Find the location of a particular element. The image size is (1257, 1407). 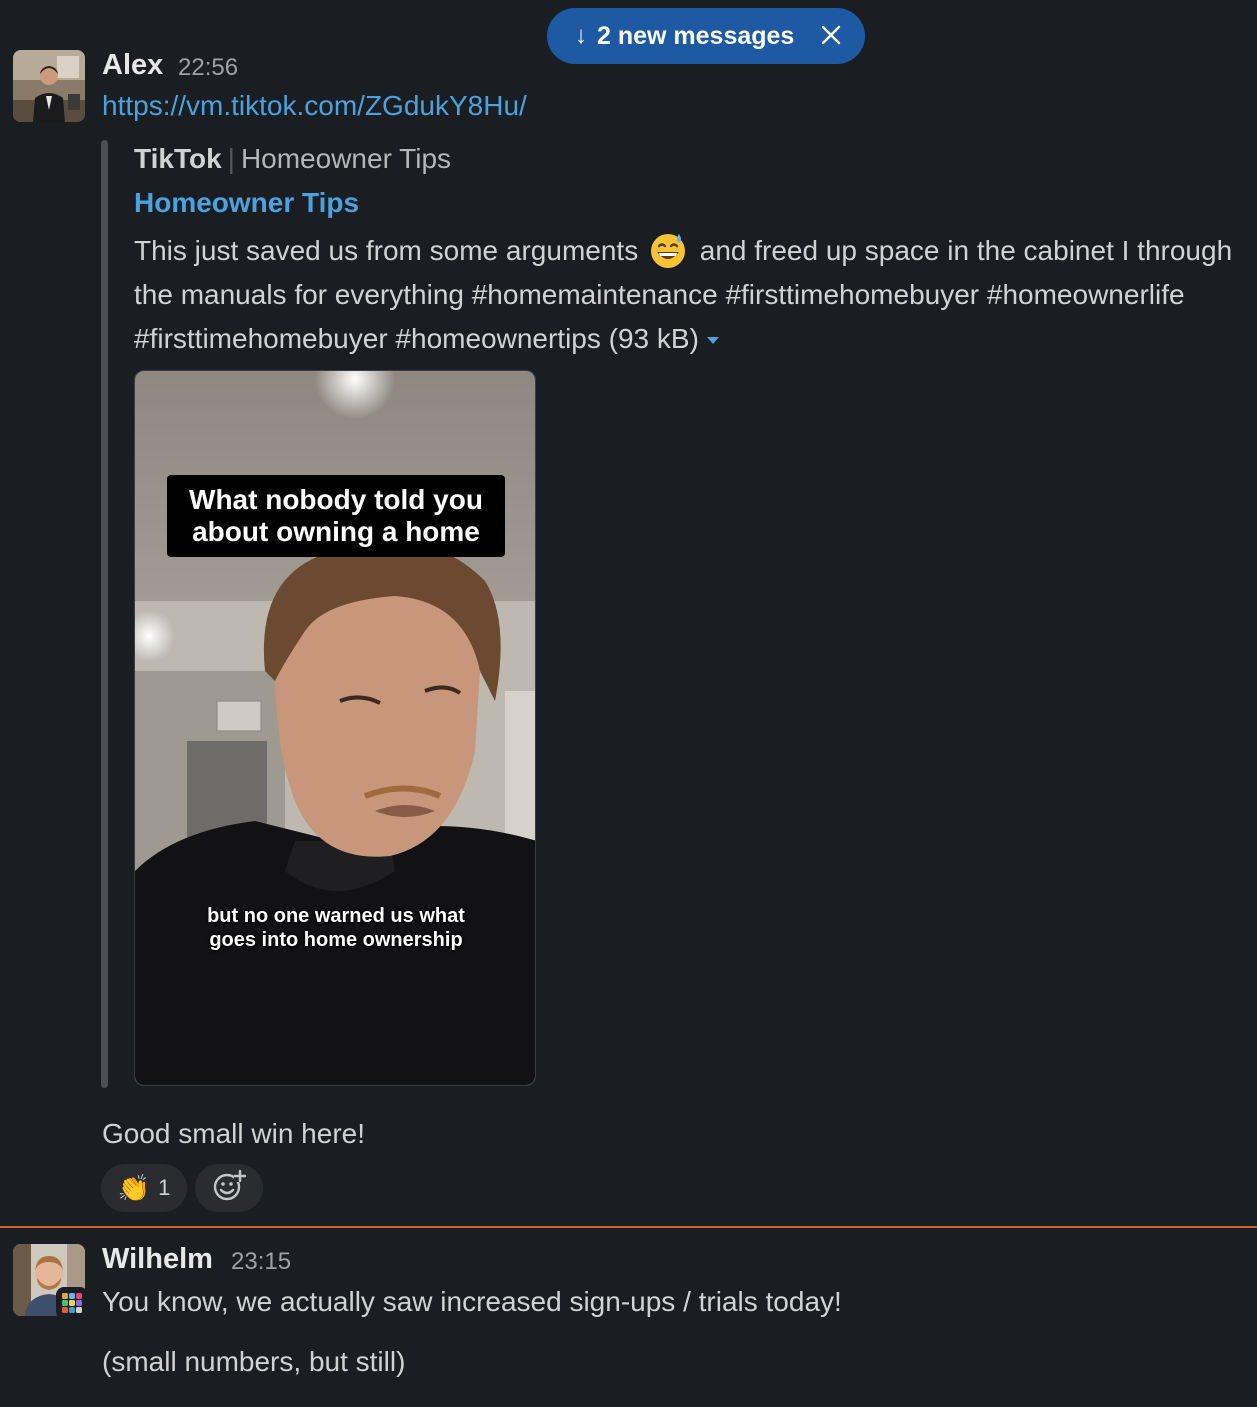

new-messages-label: 2 new messages is located at coordinates (696, 35).